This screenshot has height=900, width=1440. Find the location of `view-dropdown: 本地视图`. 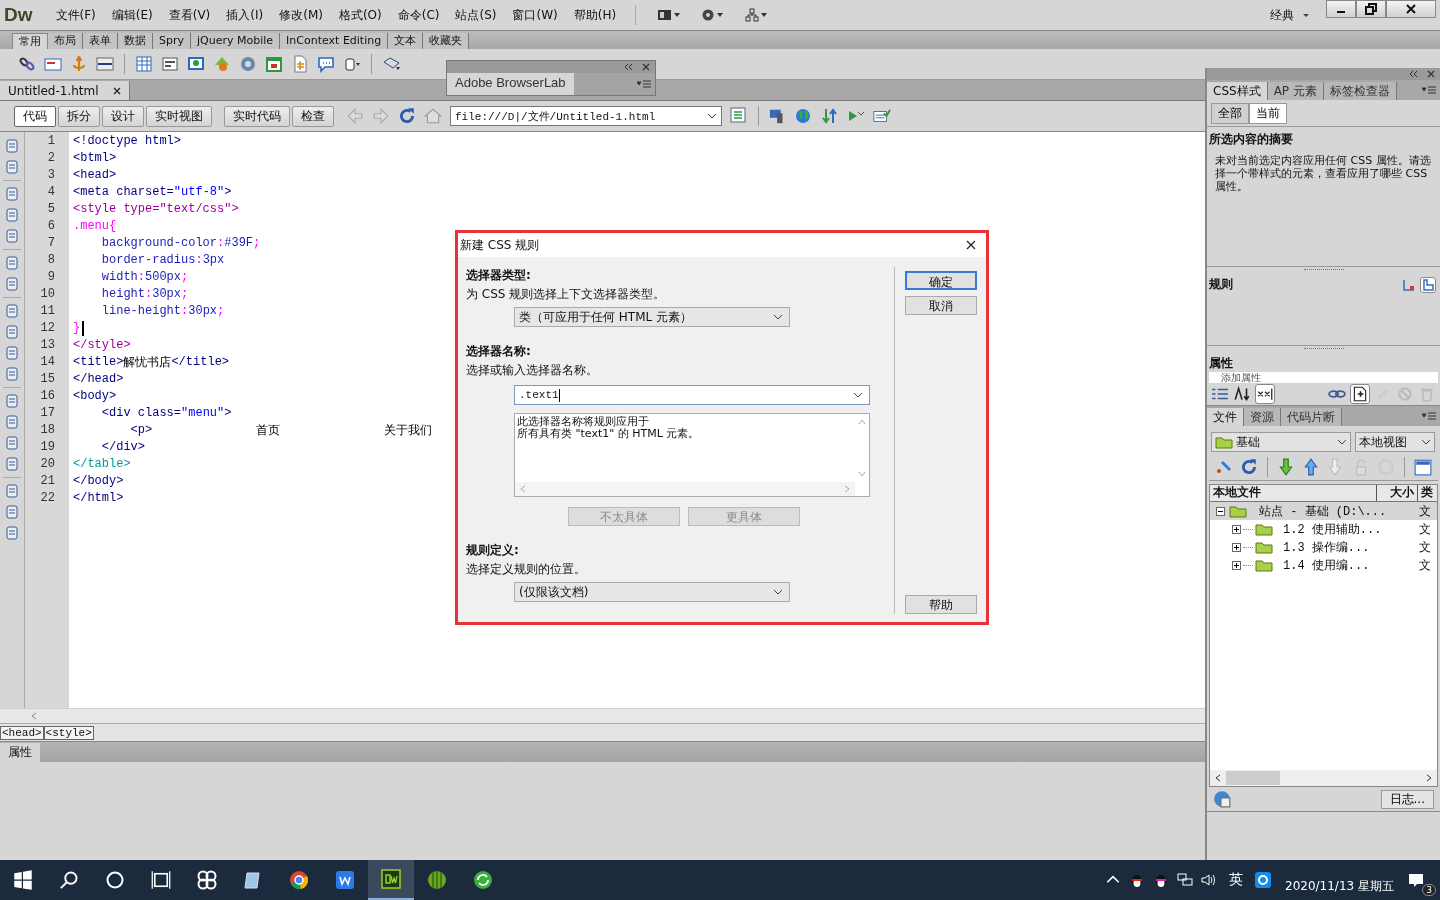

view-dropdown: 本地视图 is located at coordinates (1395, 442).